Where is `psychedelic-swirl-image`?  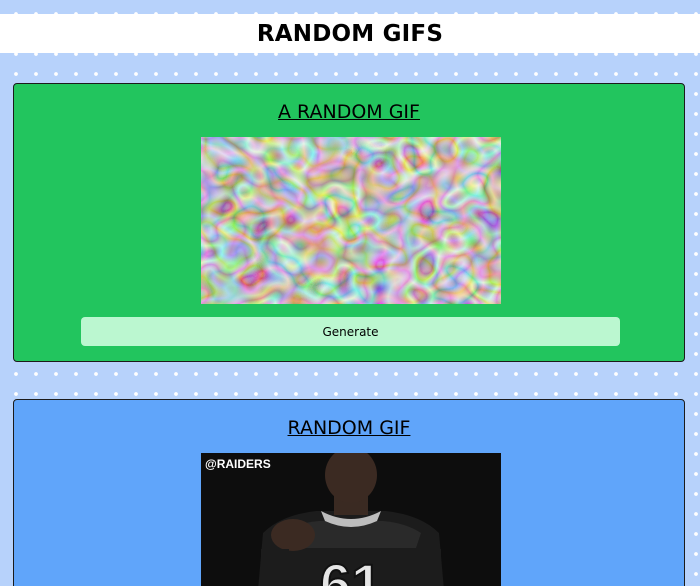
psychedelic-swirl-image is located at coordinates (351, 220).